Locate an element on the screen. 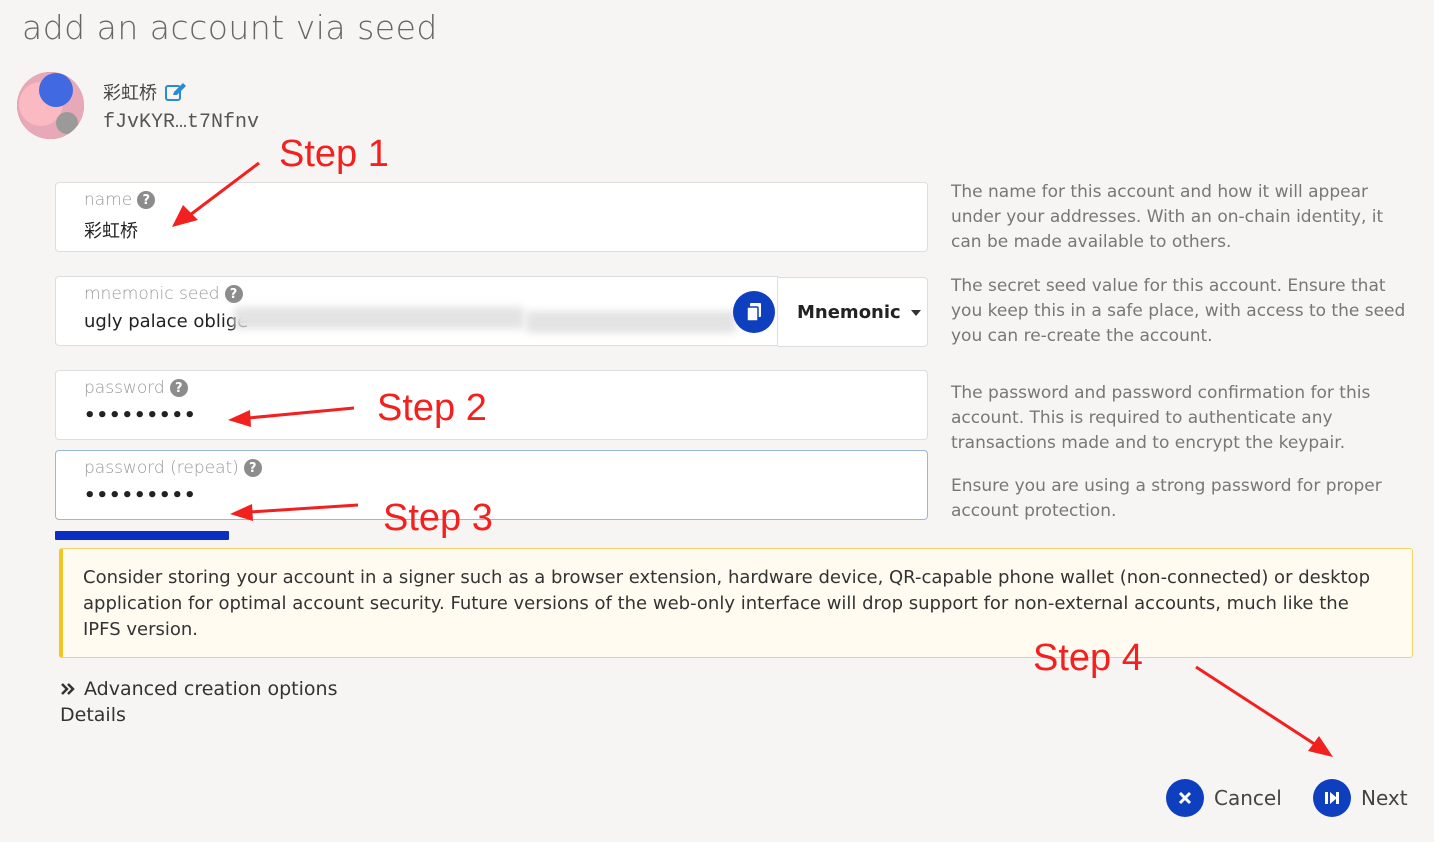  mnemonic-seed-label: mnemonic seed? is located at coordinates (163, 294).